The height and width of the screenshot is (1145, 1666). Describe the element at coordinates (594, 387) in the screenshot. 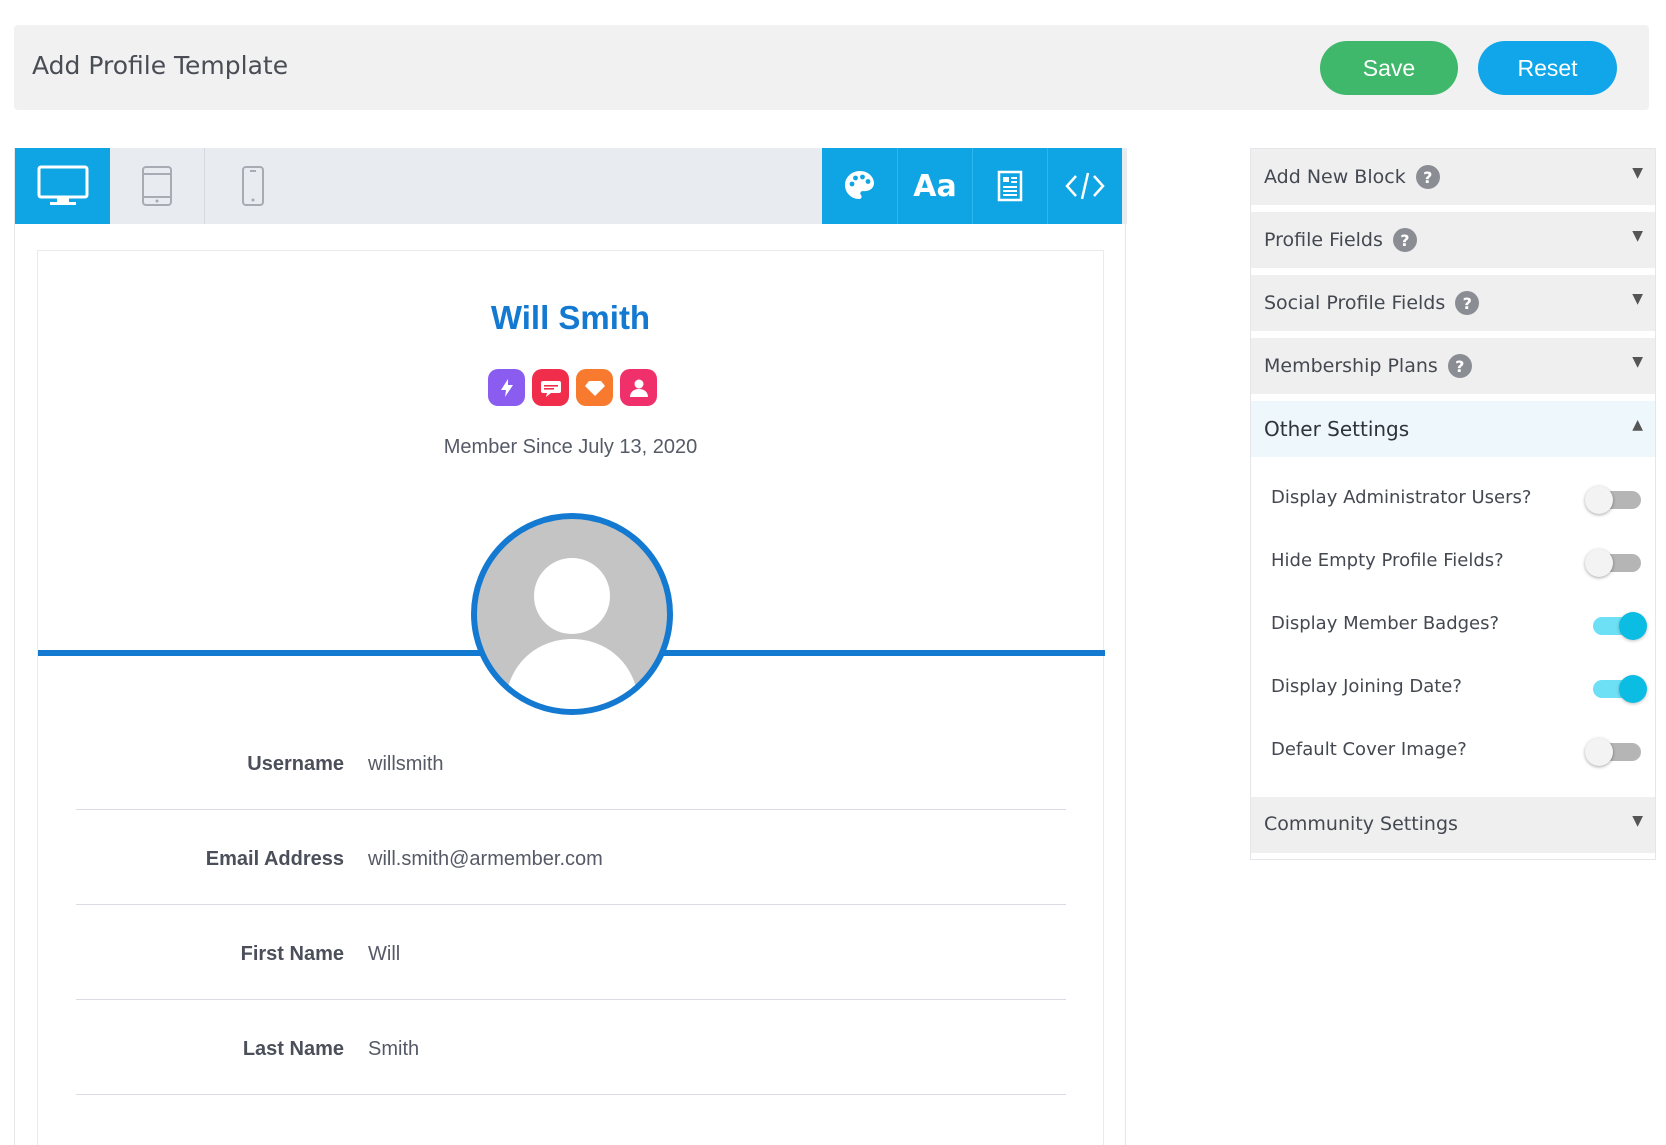

I see `diamond-badge-icon` at that location.